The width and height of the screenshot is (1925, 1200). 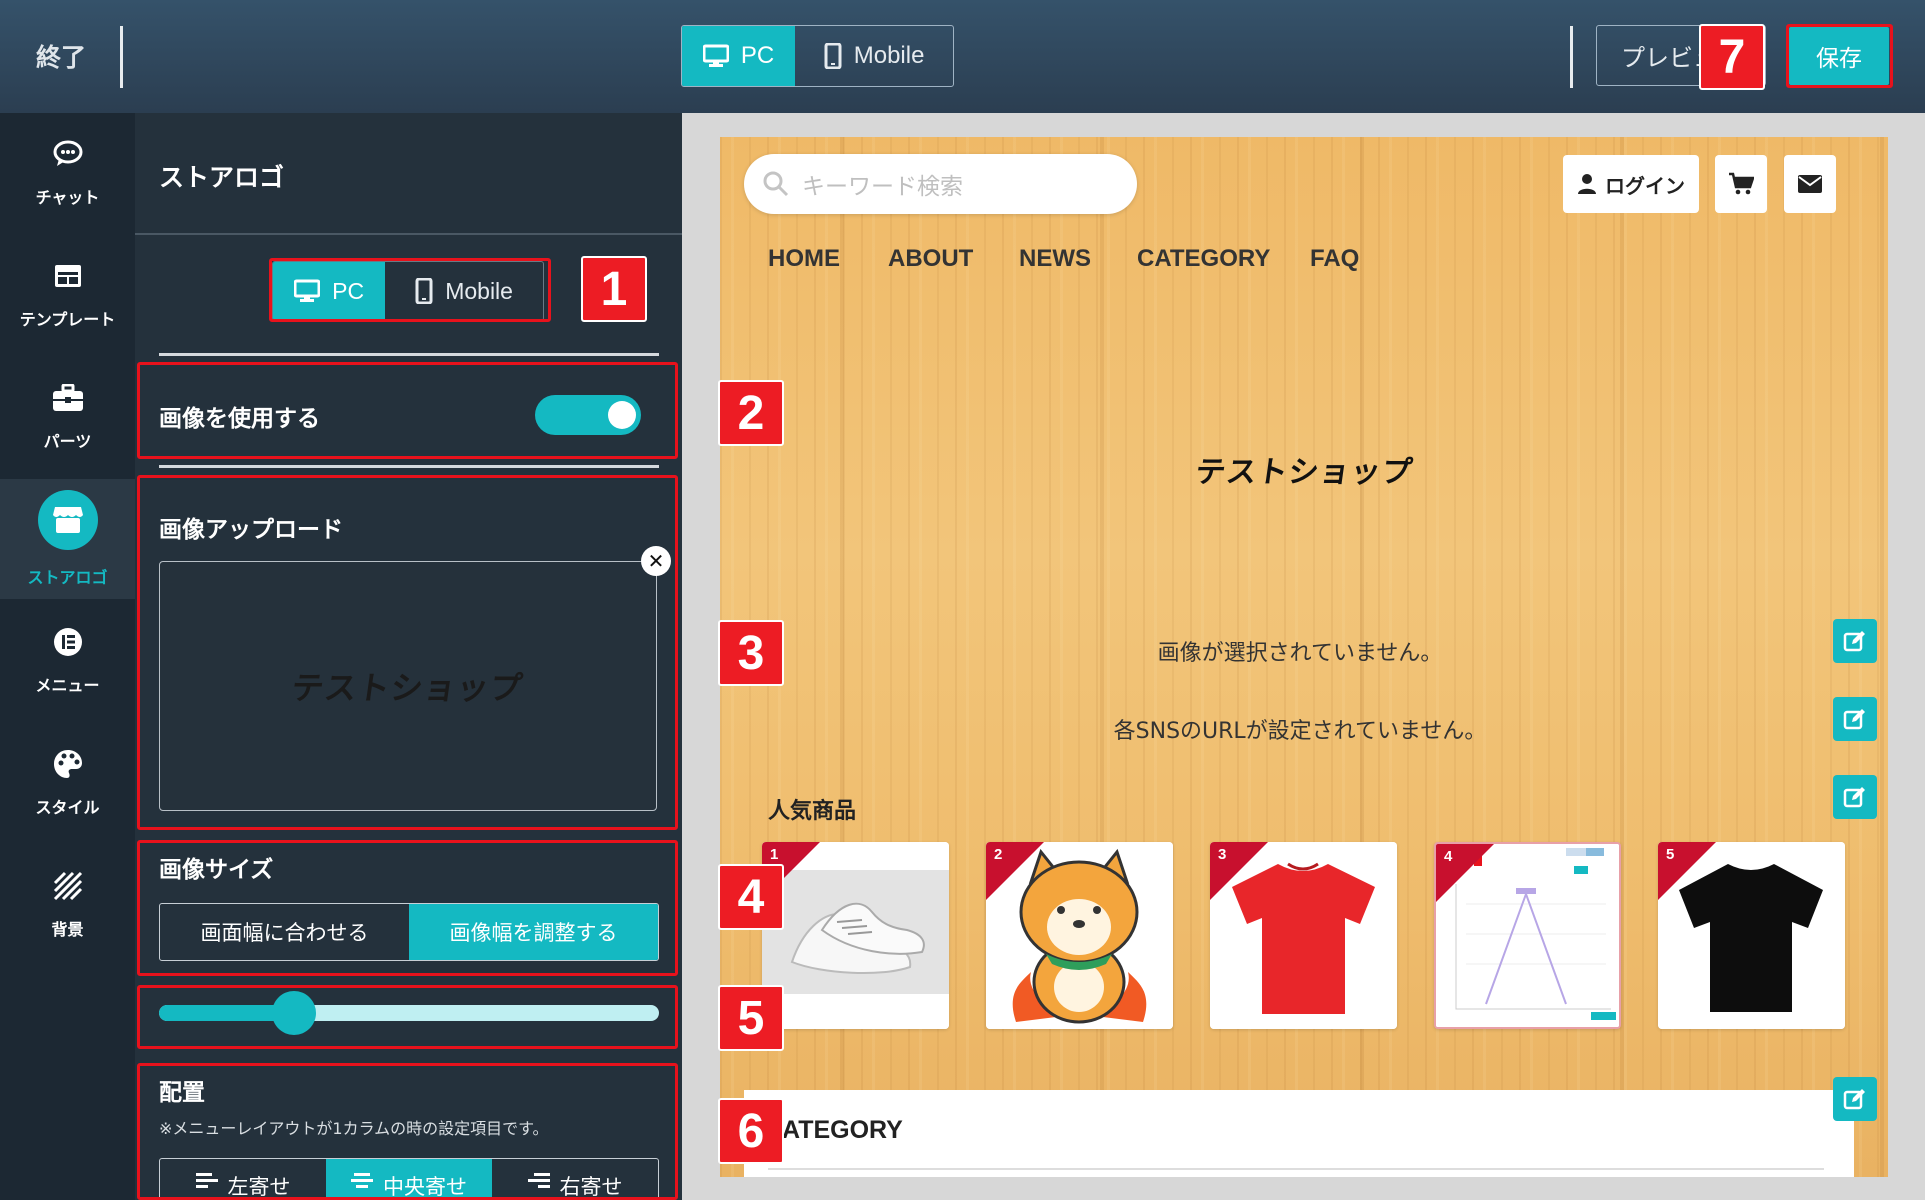 What do you see at coordinates (1299, 1133) in the screenshot?
I see `category-section: ATEGORY` at bounding box center [1299, 1133].